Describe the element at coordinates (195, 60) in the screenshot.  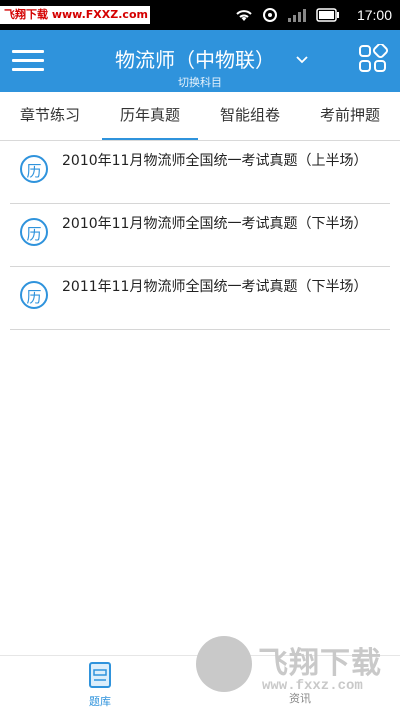
I see `page-title: 物流师（中物联）` at that location.